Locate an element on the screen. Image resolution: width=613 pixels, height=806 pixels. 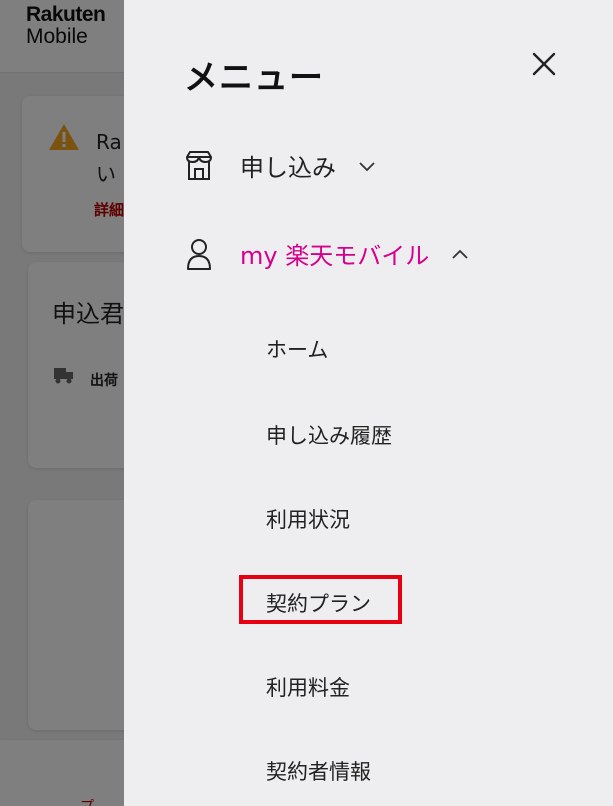
menu-section-apply: 申し込み is located at coordinates (280, 165).